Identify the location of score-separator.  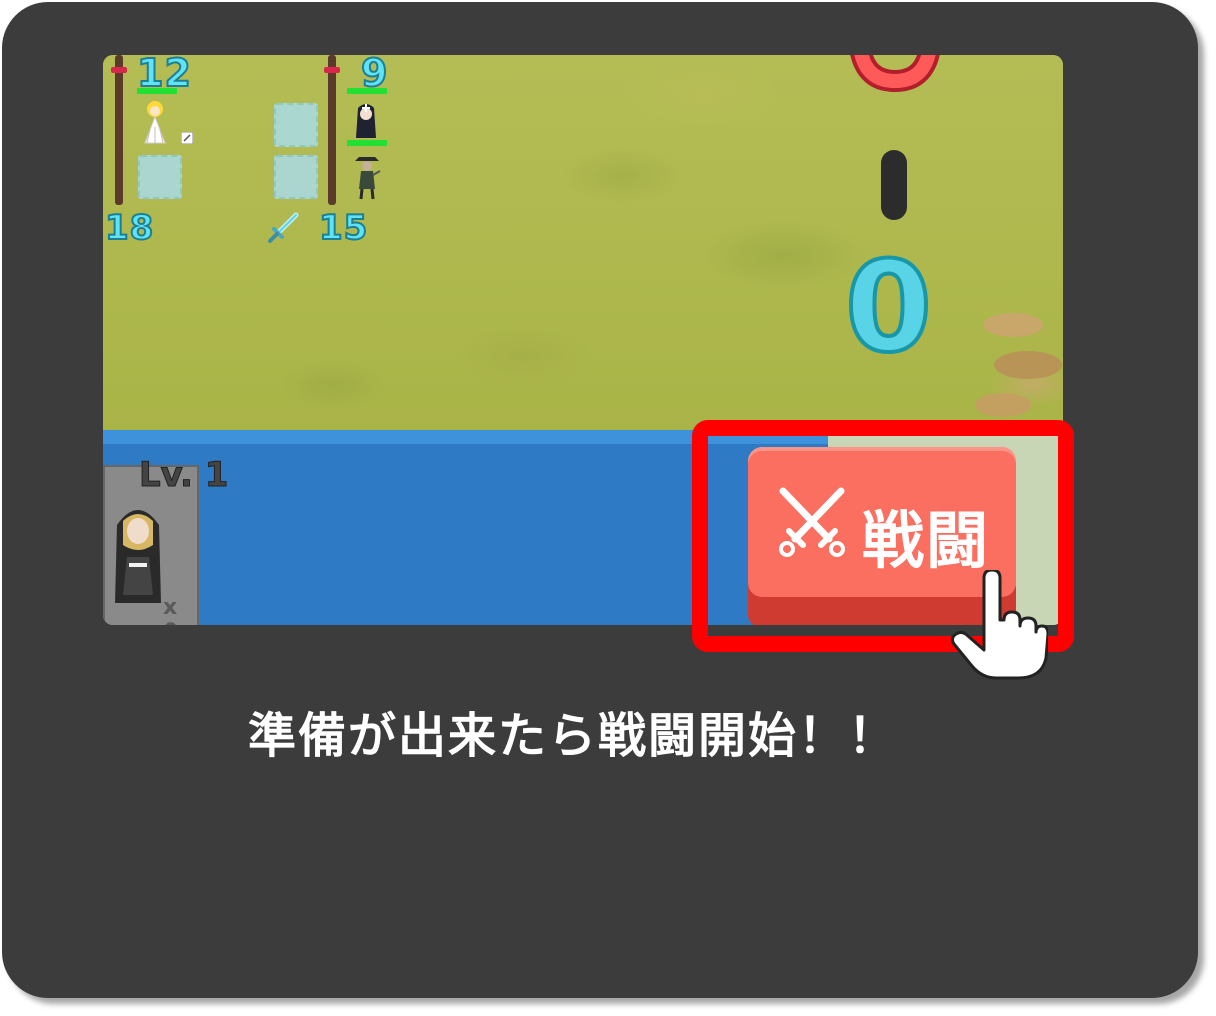
(894, 185).